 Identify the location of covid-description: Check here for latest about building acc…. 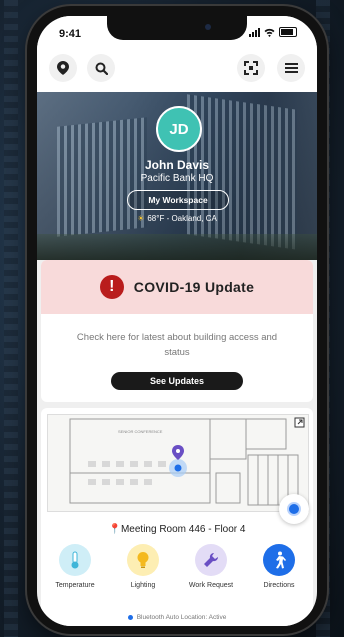
(177, 345).